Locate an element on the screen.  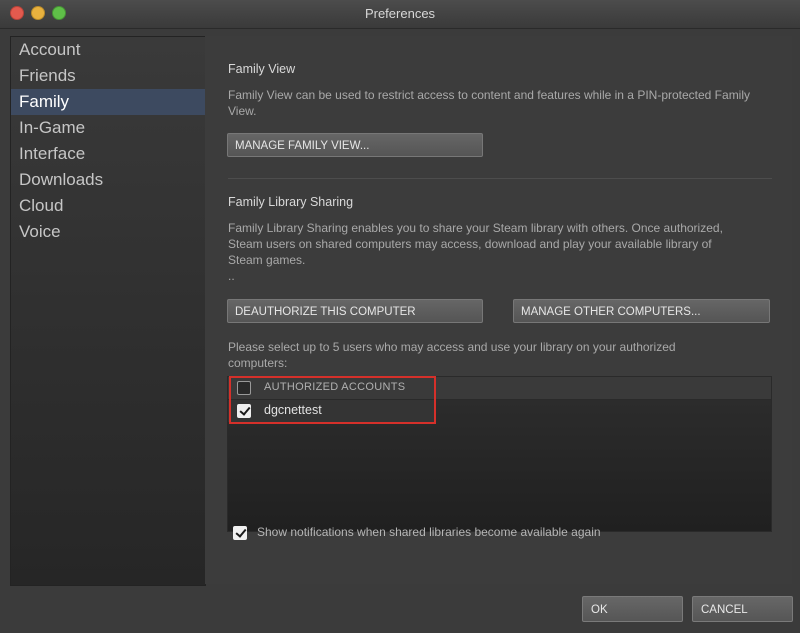
section-divider is located at coordinates (500, 178).